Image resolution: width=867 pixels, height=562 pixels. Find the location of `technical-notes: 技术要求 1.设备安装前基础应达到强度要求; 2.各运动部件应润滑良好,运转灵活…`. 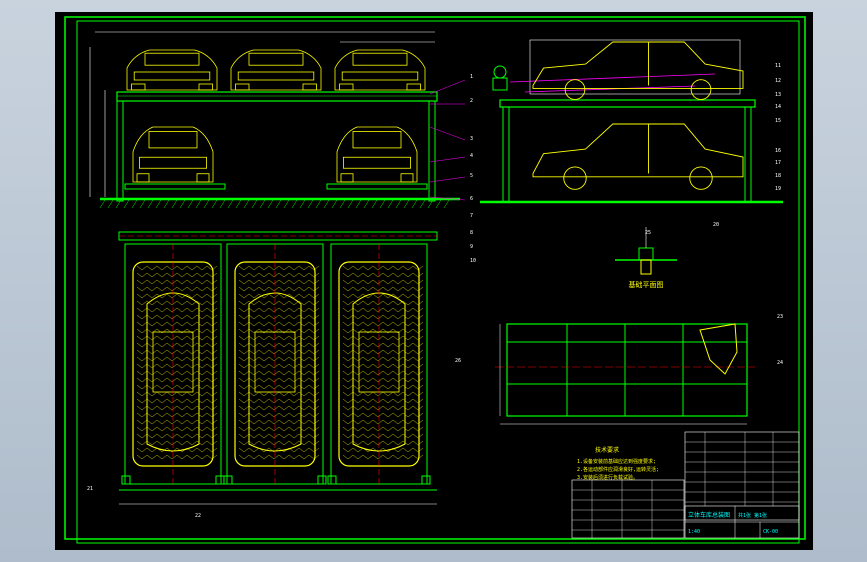

technical-notes: 技术要求 1.设备安装前基础应达到强度要求; 2.各运动部件应润滑良好,运转灵活… is located at coordinates (618, 463).